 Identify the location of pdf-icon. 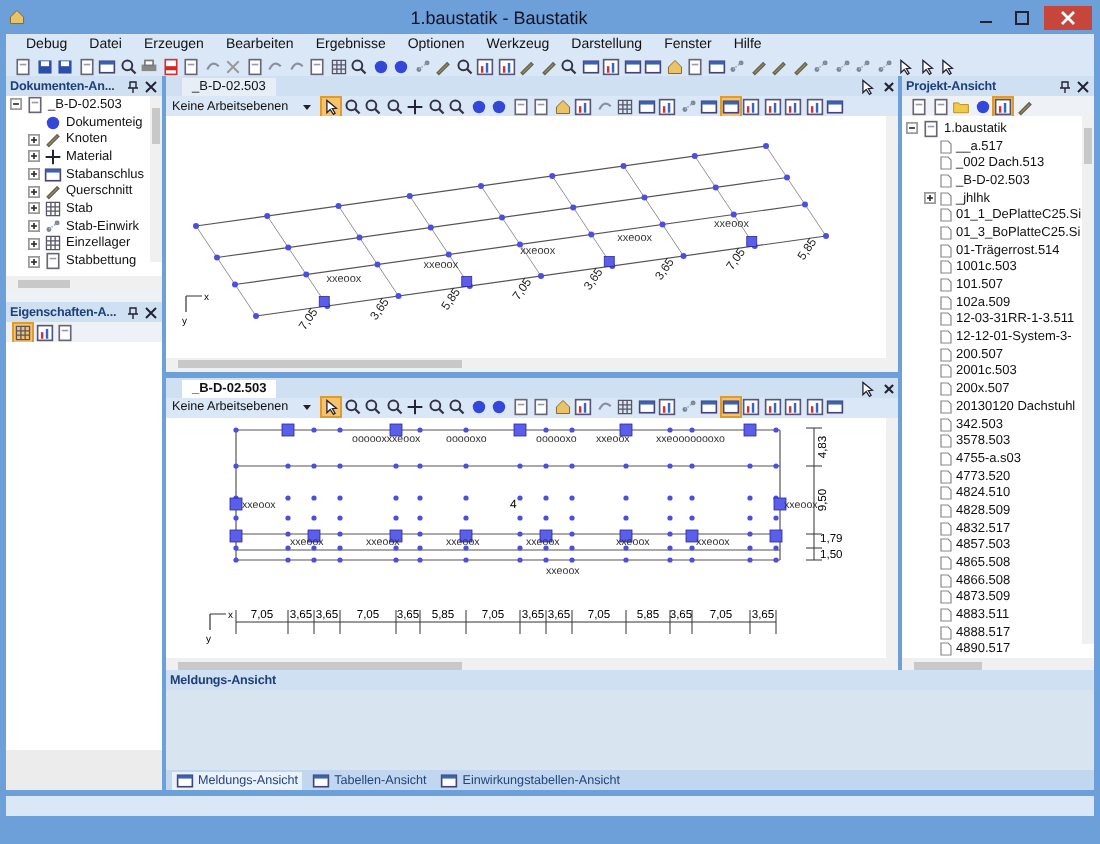
(170, 66).